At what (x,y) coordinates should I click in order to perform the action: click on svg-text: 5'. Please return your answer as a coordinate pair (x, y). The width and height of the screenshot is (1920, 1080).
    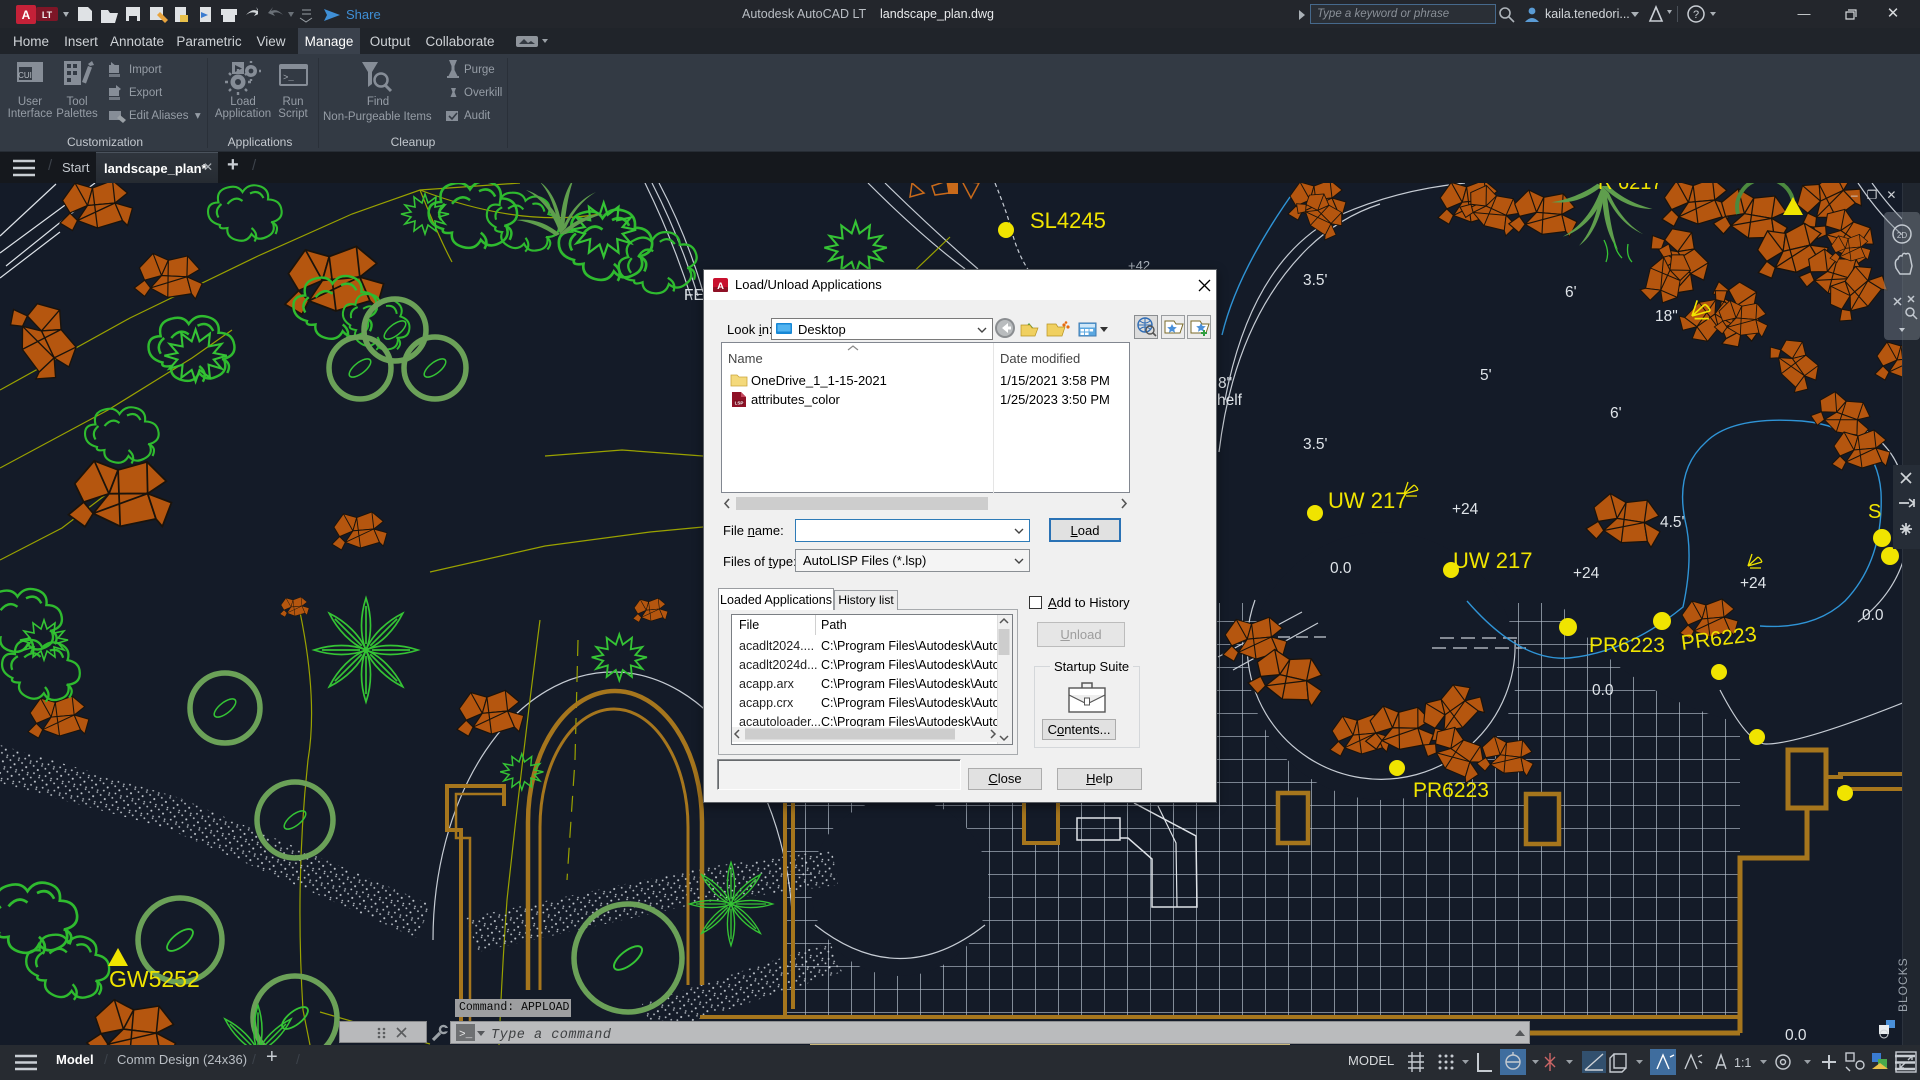
    Looking at the image, I should click on (1486, 375).